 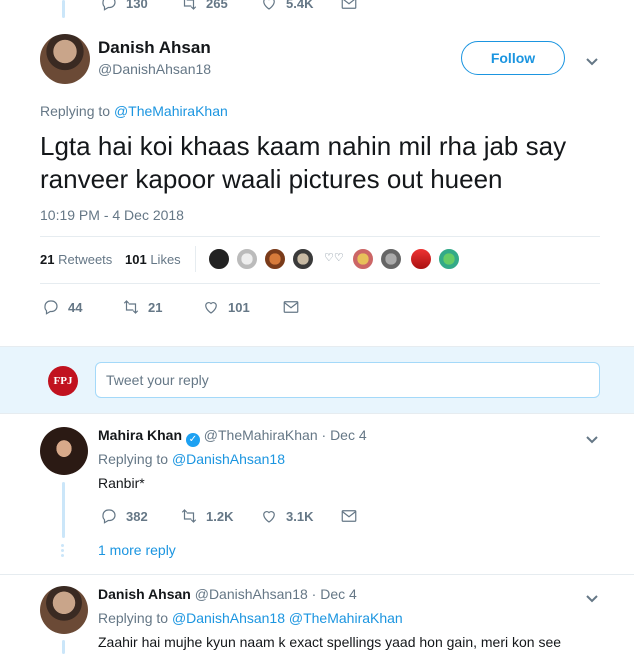 What do you see at coordinates (62, 307) in the screenshot?
I see `reply-action: 44` at bounding box center [62, 307].